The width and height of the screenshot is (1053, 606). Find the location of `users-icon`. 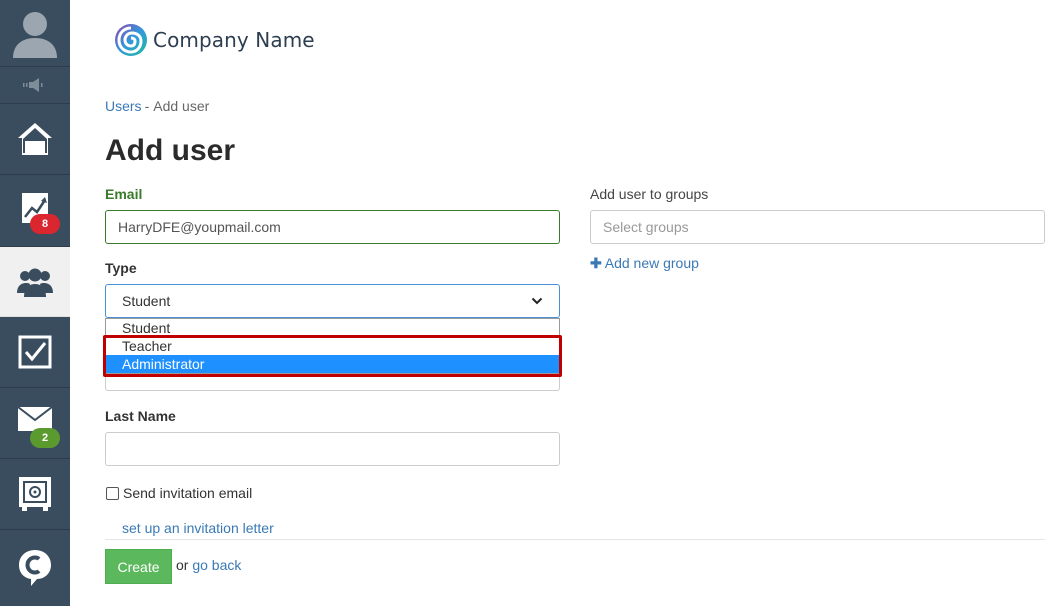

users-icon is located at coordinates (35, 282).